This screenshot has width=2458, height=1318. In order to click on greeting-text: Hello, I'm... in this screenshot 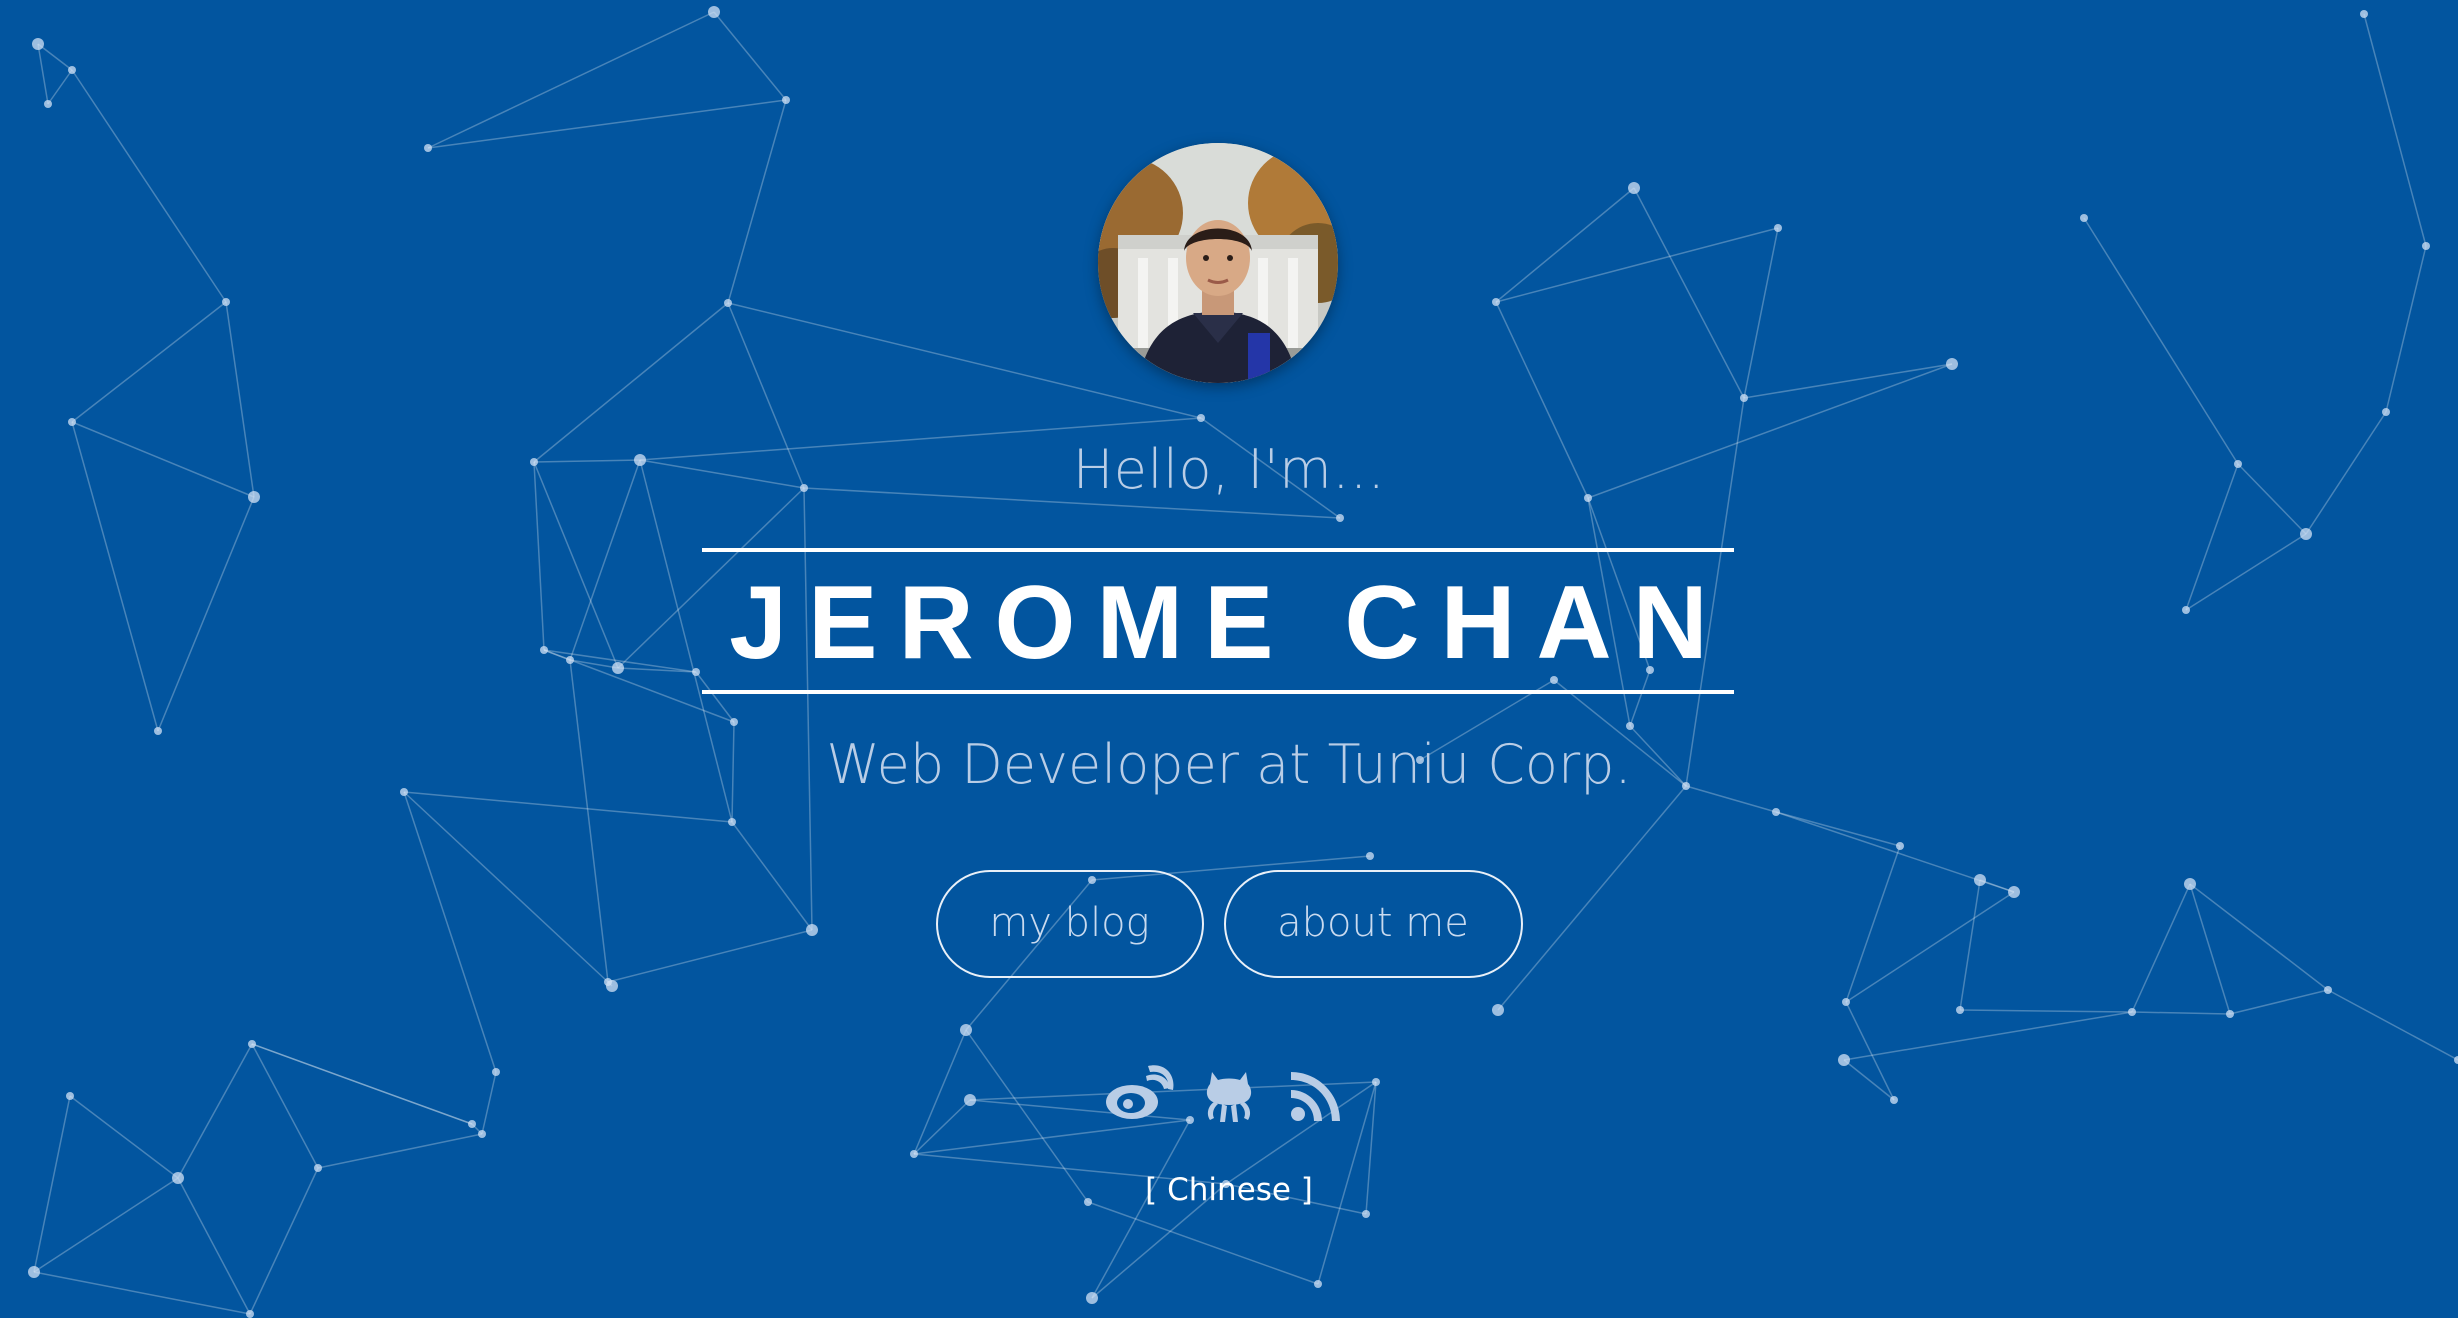, I will do `click(1229, 469)`.